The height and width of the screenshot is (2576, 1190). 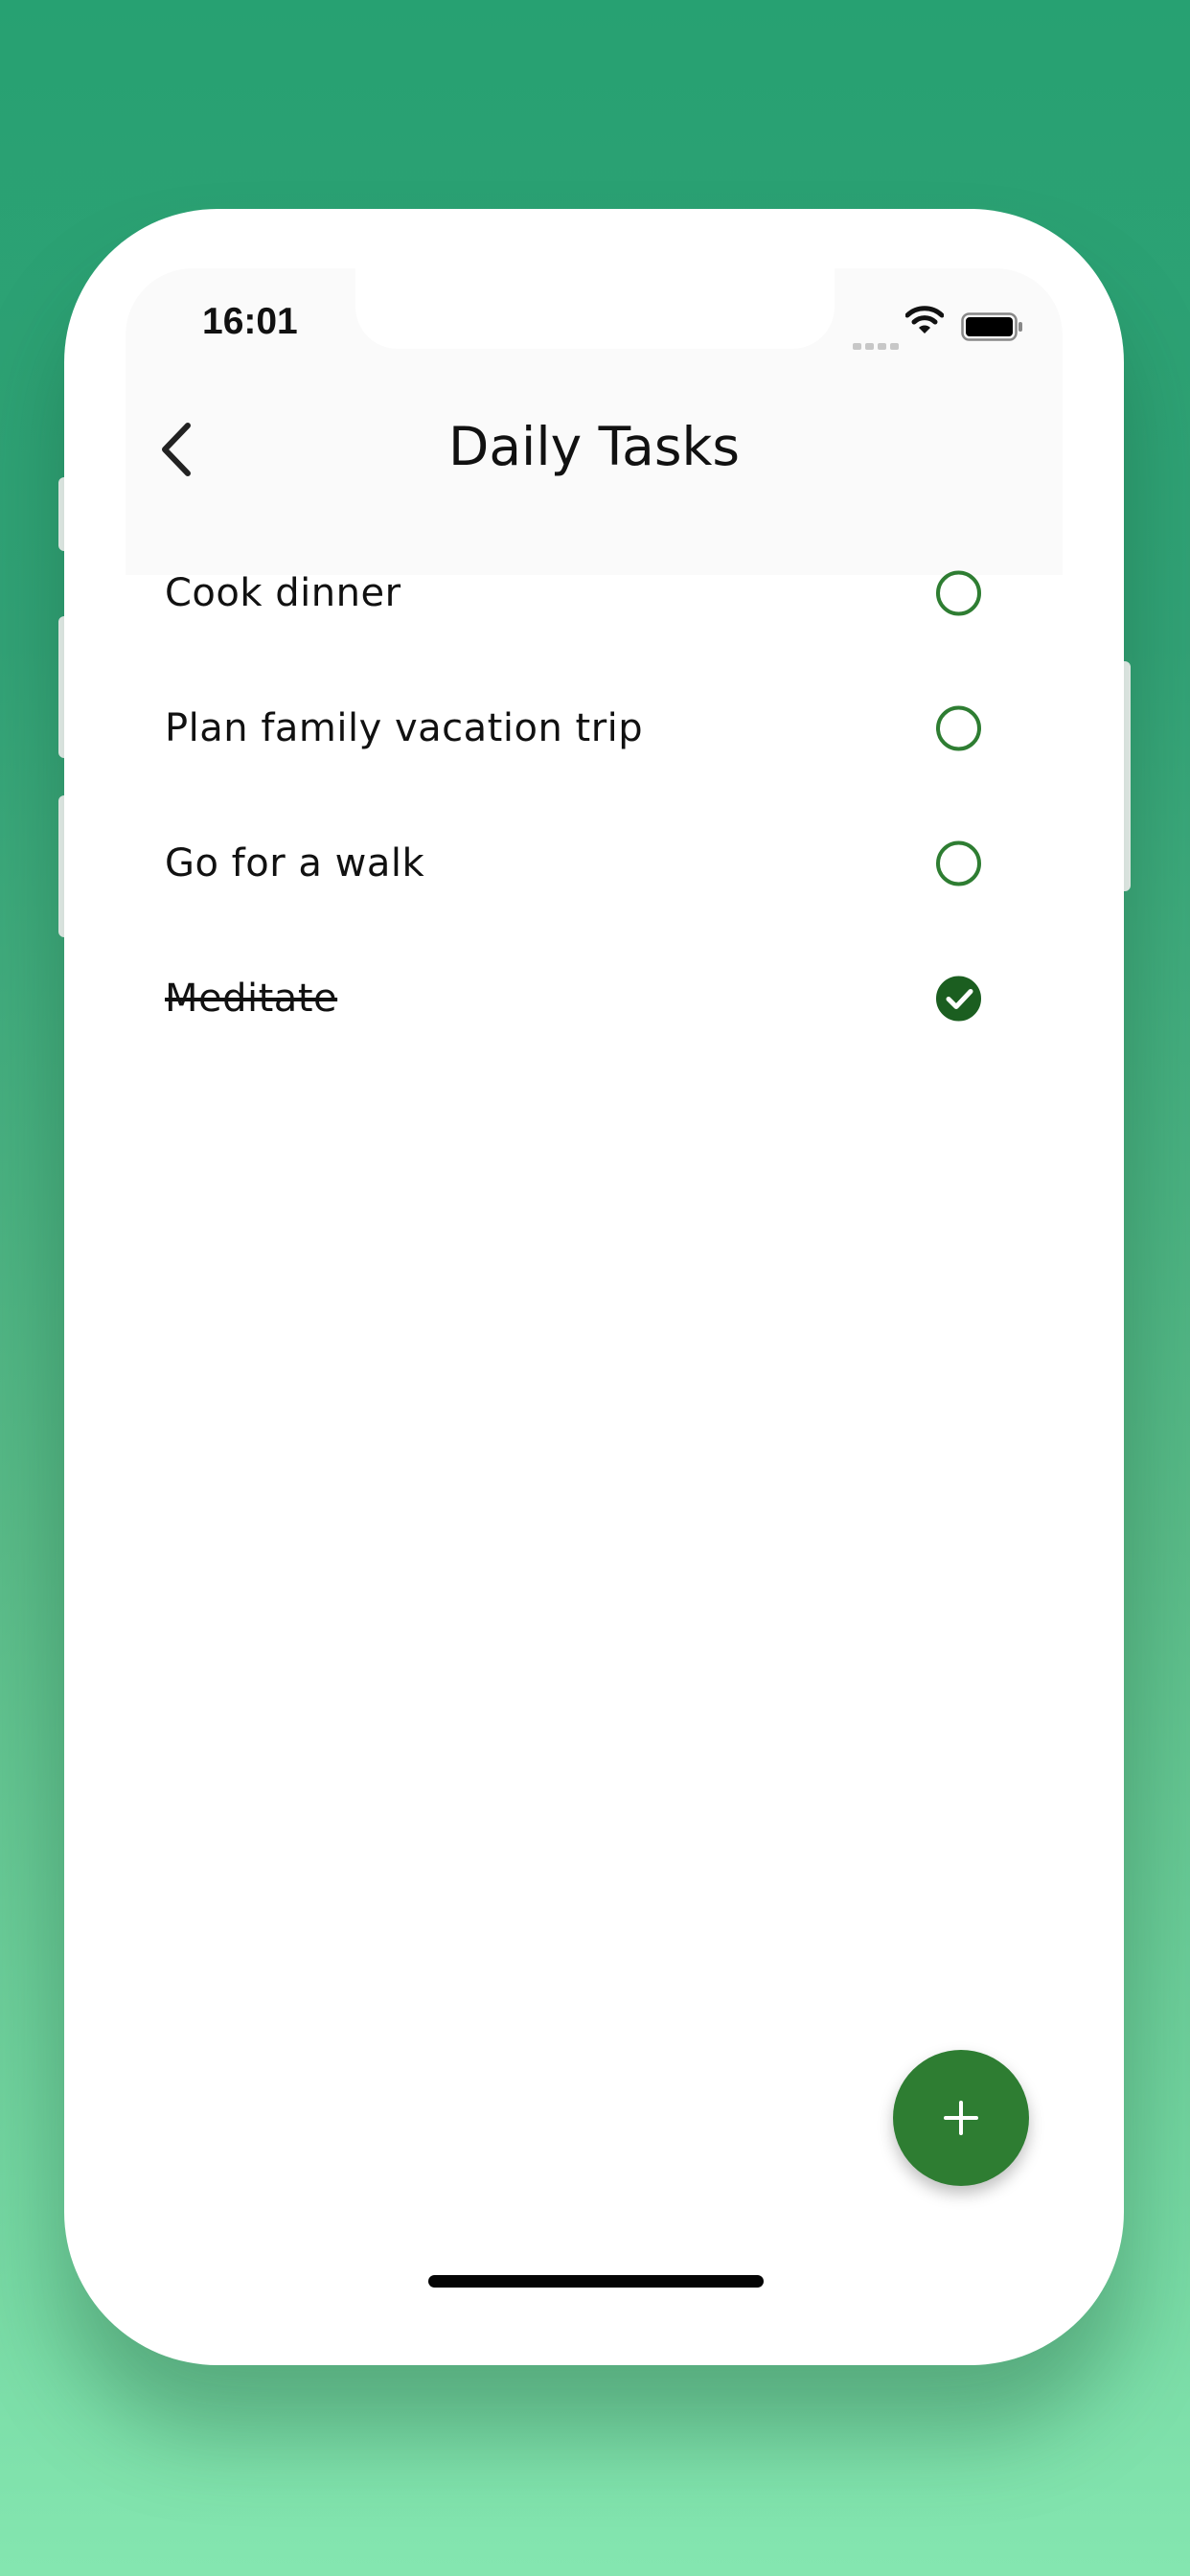 What do you see at coordinates (594, 592) in the screenshot?
I see `task-item-cook-dinner: Cook dinner` at bounding box center [594, 592].